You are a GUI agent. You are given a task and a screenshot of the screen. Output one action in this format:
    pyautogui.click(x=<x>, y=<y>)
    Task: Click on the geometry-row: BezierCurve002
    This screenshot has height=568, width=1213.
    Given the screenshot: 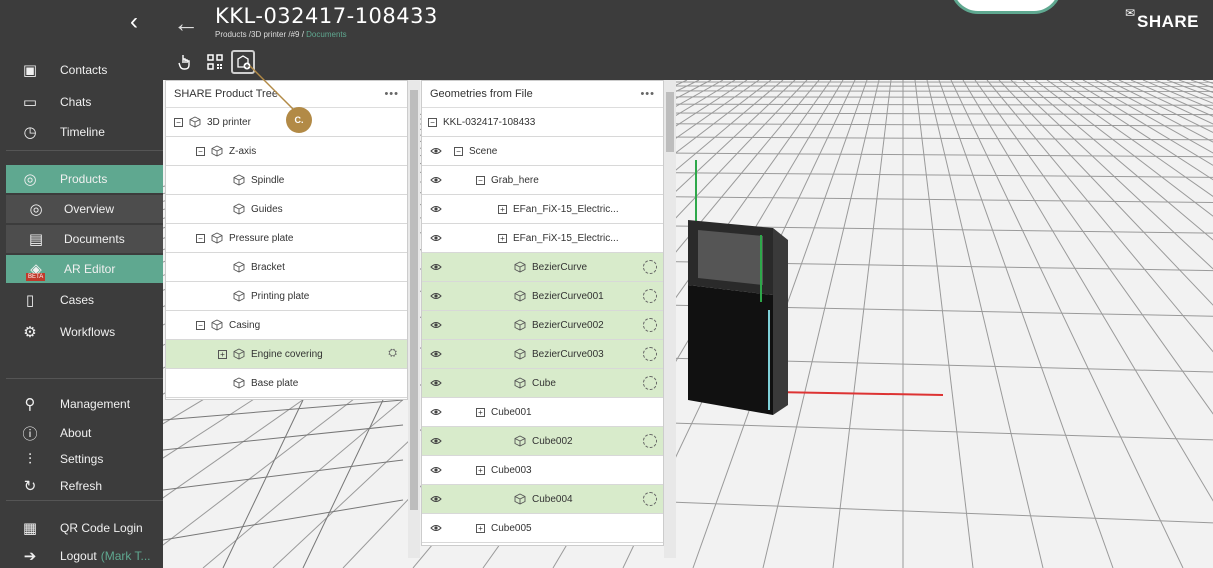 What is the action you would take?
    pyautogui.click(x=542, y=325)
    